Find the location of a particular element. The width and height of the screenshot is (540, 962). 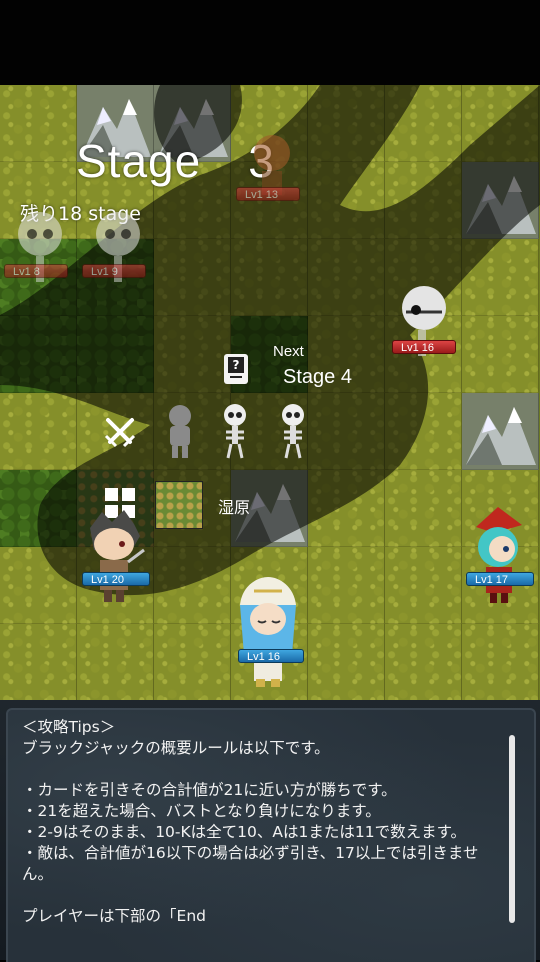

warrior-sprite is located at coordinates (117, 556).